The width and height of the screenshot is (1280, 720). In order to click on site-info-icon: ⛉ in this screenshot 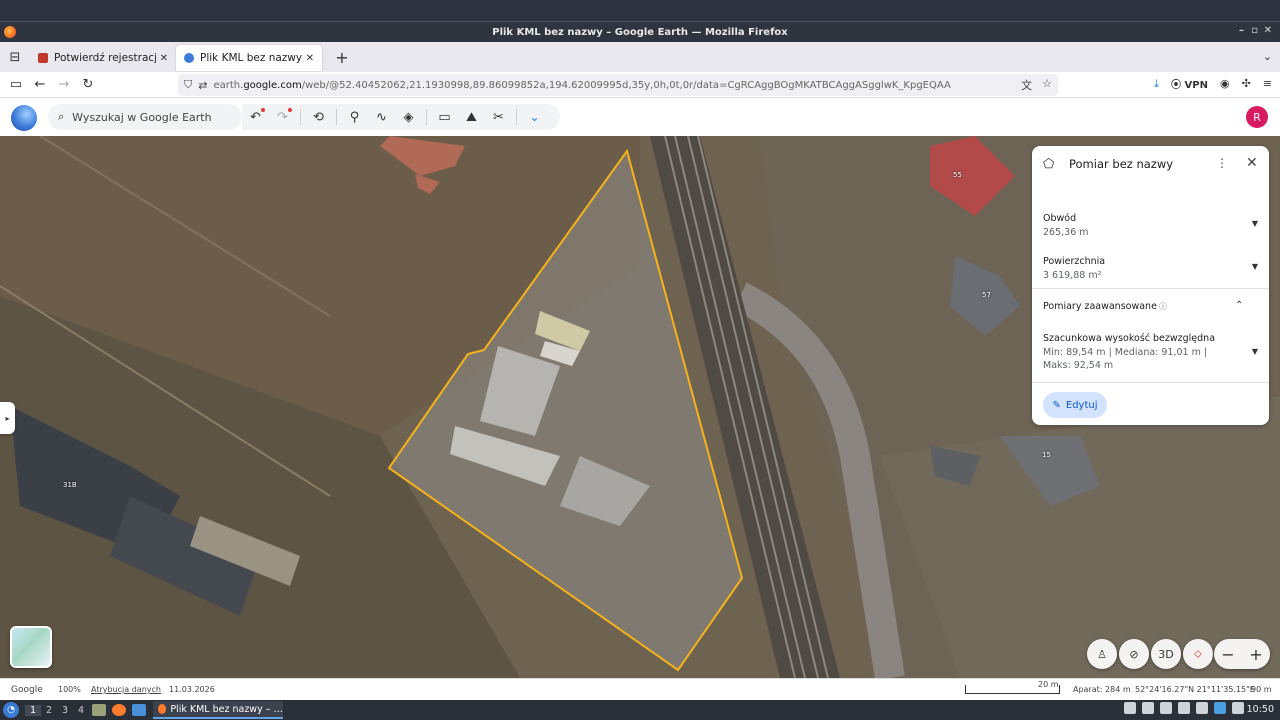, I will do `click(188, 85)`.